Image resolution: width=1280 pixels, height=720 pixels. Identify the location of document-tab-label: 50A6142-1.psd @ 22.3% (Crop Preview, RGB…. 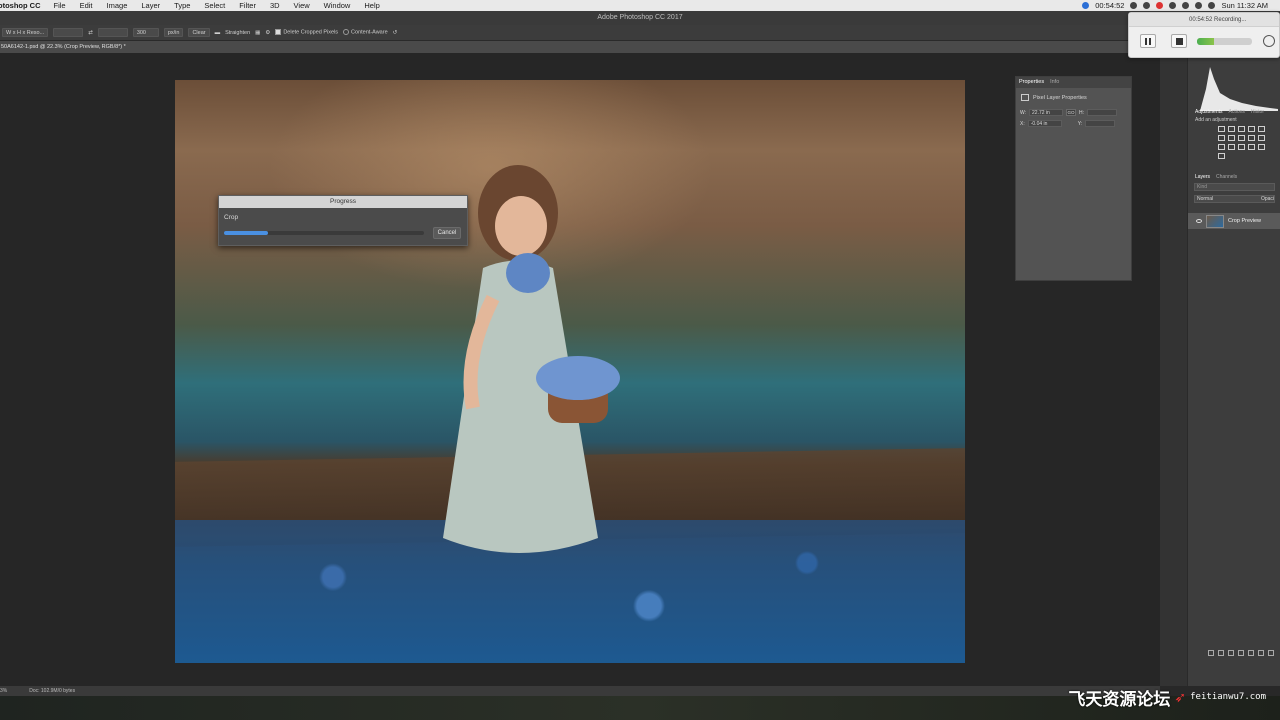
(63, 47).